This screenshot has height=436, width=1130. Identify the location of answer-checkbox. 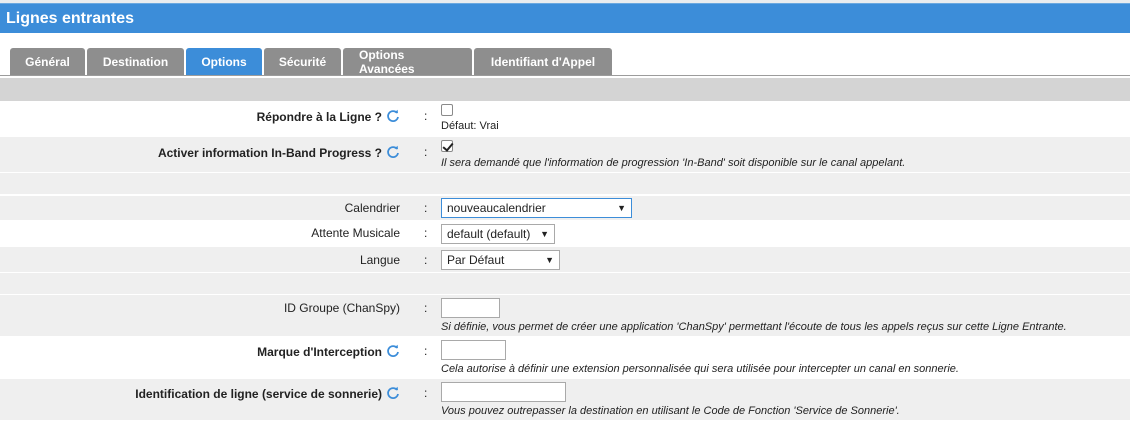
(447, 110).